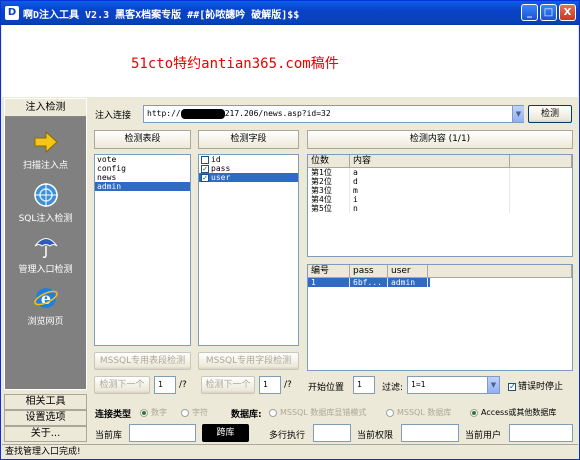  Describe the element at coordinates (216, 159) in the screenshot. I see `field-name: id` at that location.